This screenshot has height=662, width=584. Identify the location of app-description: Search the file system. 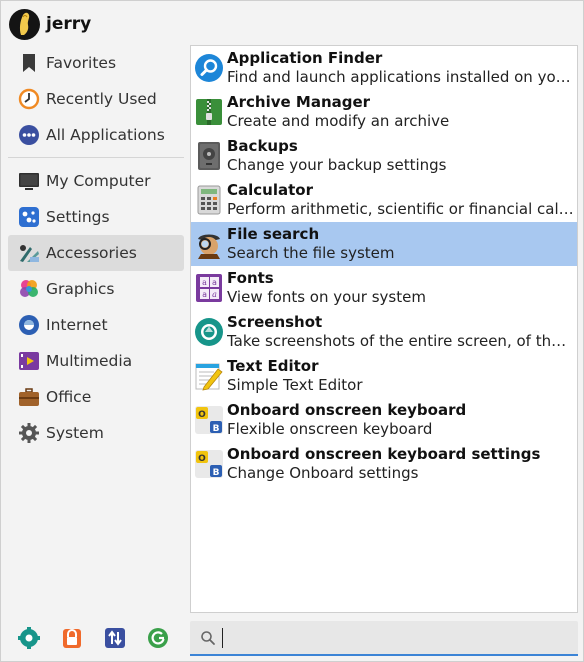
(311, 253).